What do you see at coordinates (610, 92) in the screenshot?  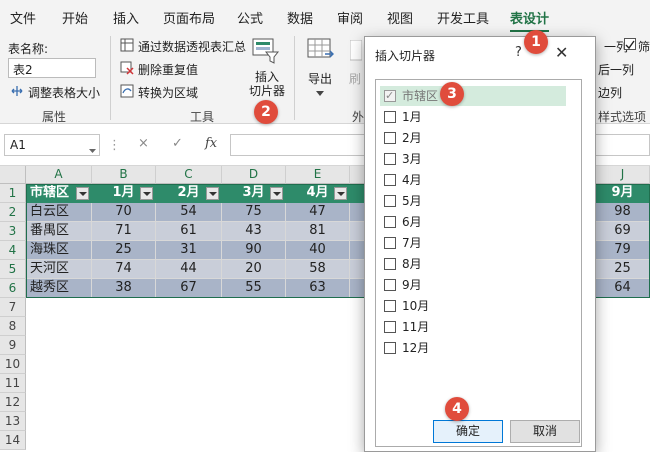 I see `banded-columns-option: 边列` at bounding box center [610, 92].